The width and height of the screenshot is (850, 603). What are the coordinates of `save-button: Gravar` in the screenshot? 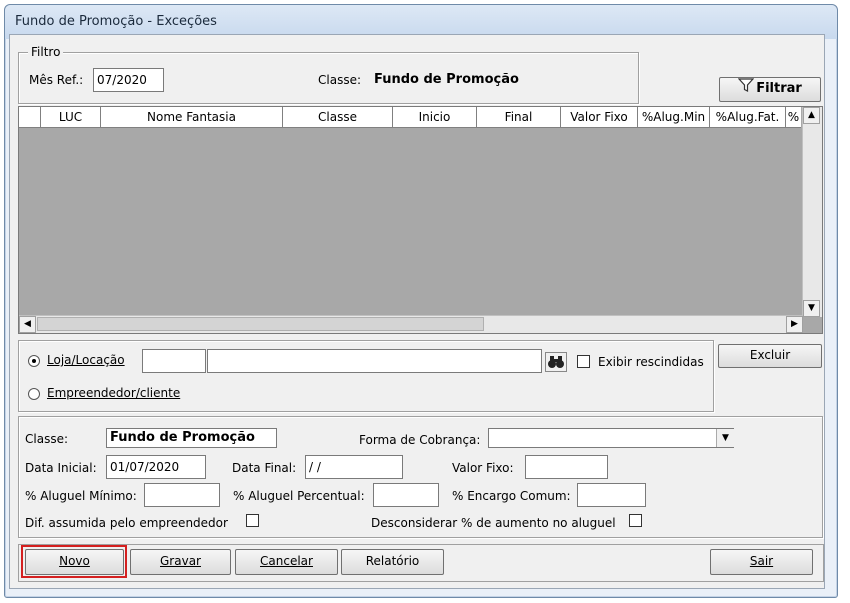 It's located at (180, 562).